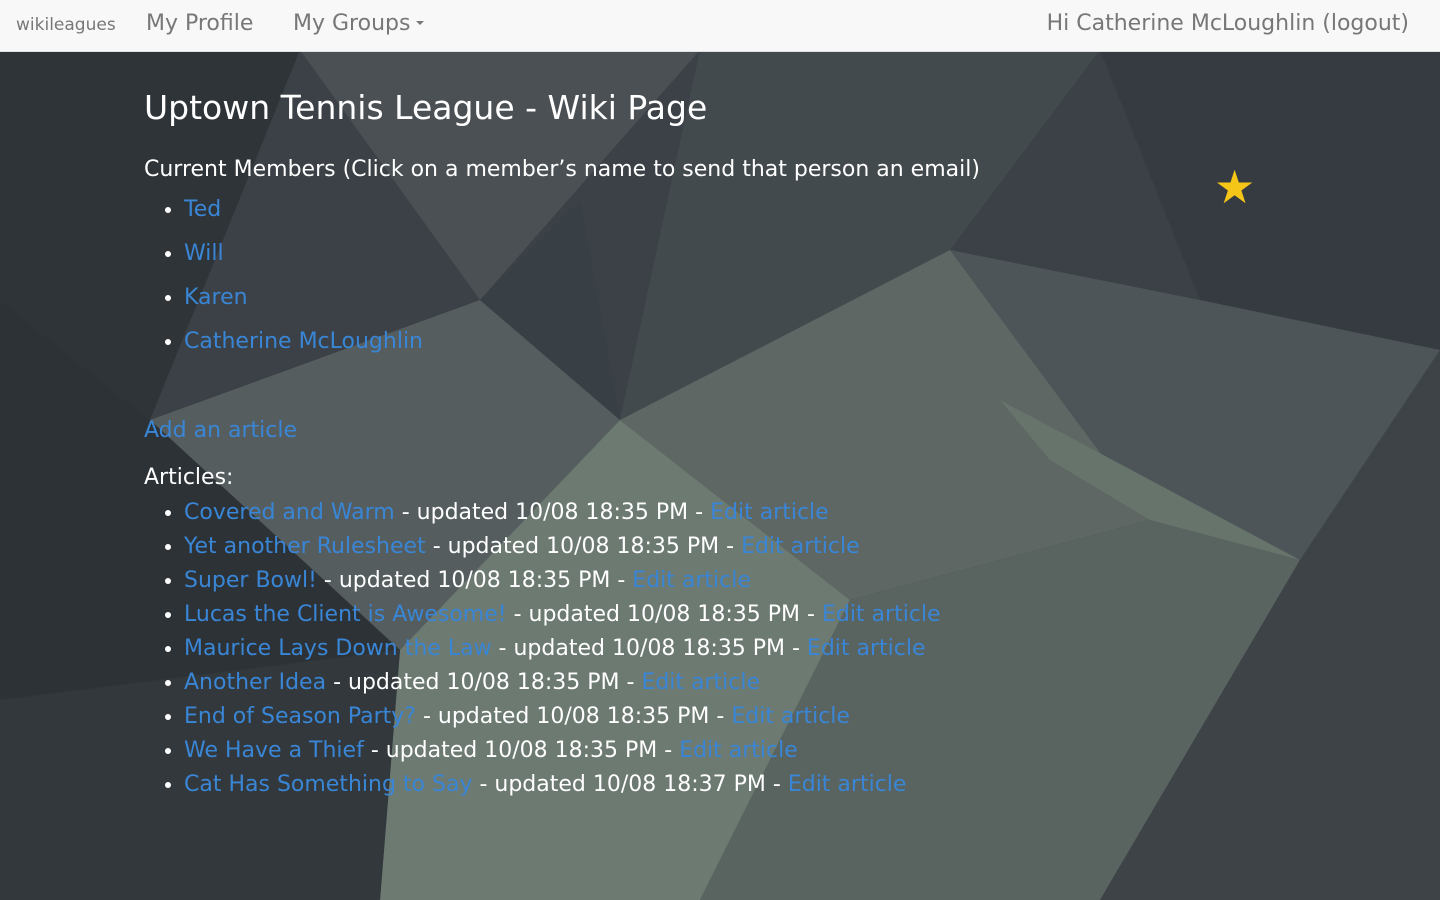 The height and width of the screenshot is (900, 1440). What do you see at coordinates (714, 210) in the screenshot?
I see `member-item: Ted` at bounding box center [714, 210].